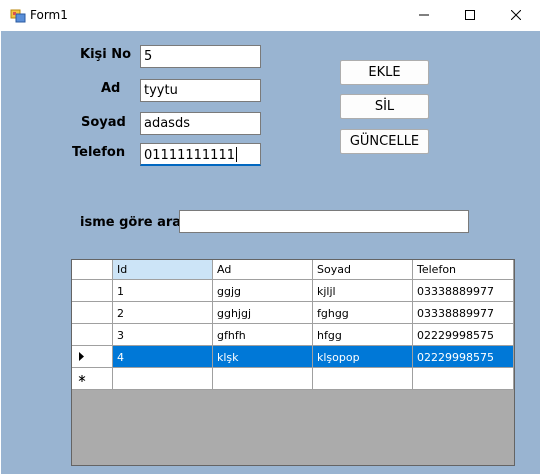 This screenshot has height=474, width=541. I want to click on cell-soyad: hfgg, so click(363, 335).